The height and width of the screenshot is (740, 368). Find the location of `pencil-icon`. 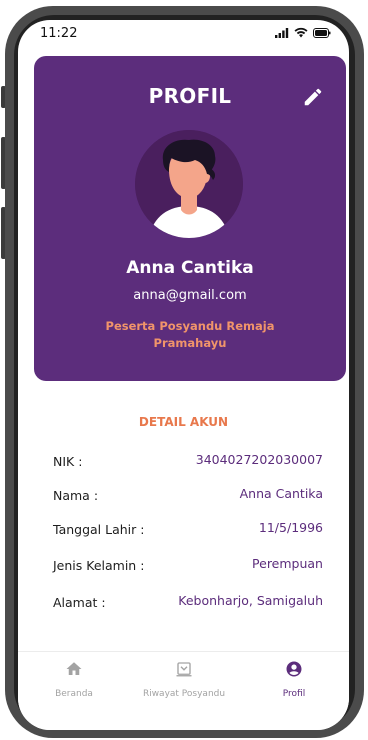

pencil-icon is located at coordinates (313, 97).